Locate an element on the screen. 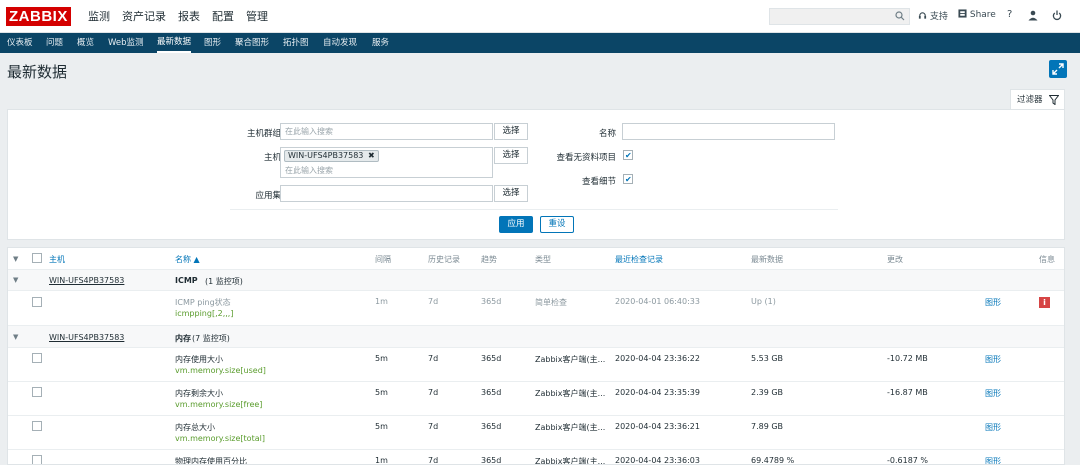 This screenshot has width=1080, height=465. show-details-checkbox: ✔ is located at coordinates (628, 179).